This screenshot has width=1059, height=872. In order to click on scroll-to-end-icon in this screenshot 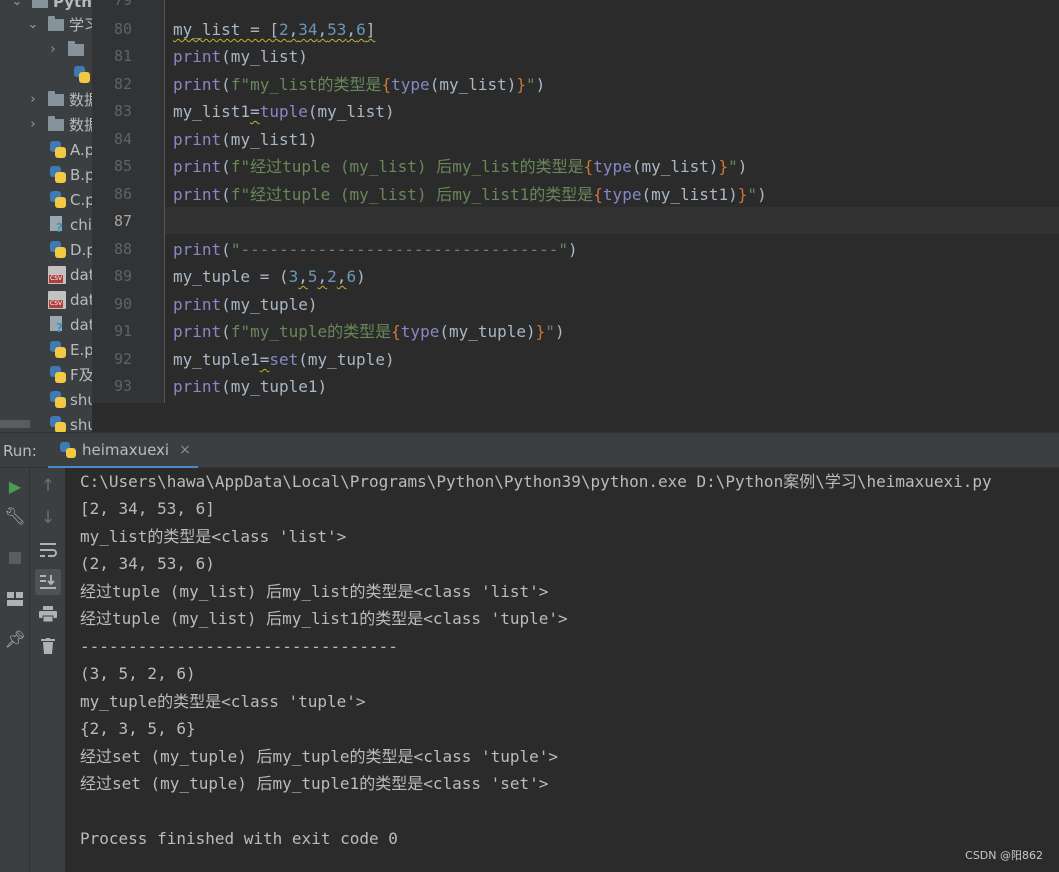, I will do `click(48, 582)`.